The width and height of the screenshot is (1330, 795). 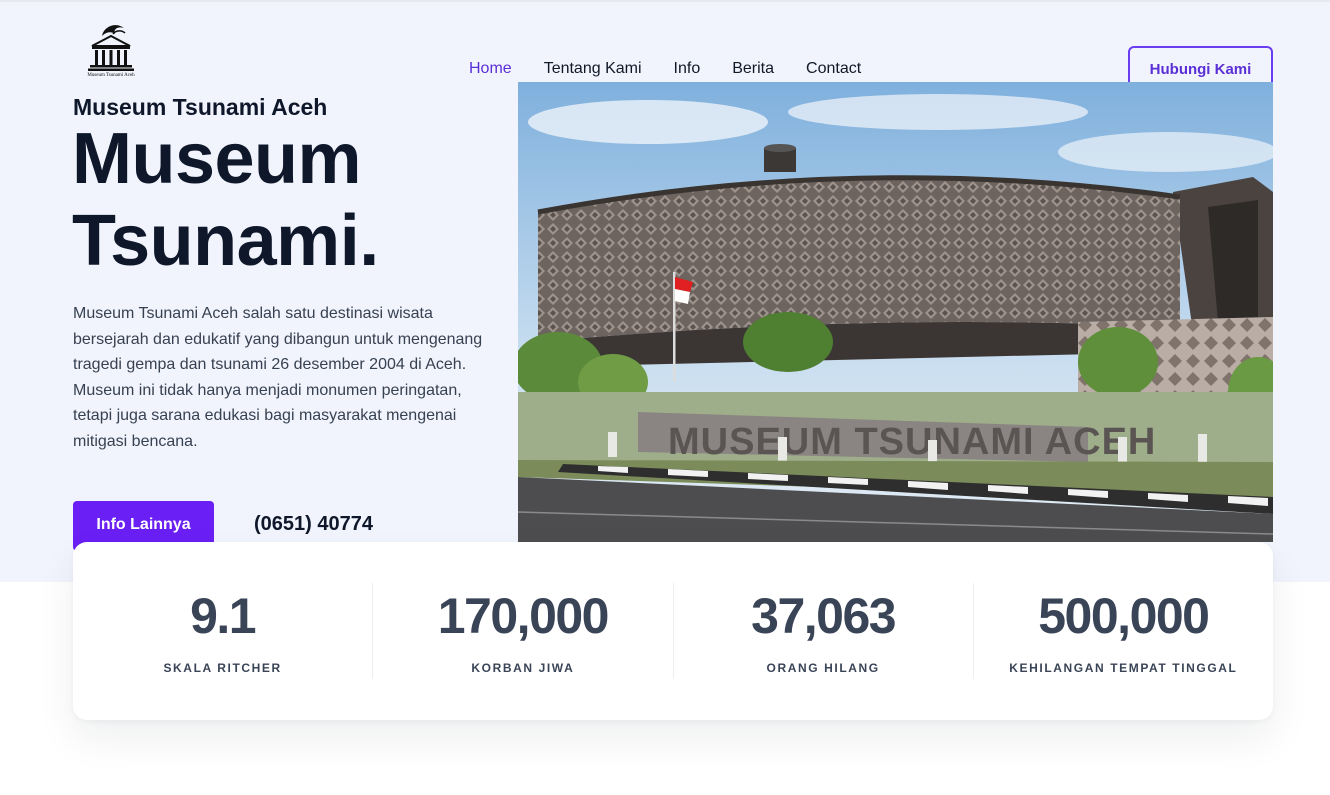 What do you see at coordinates (223, 616) in the screenshot?
I see `stat-value: 9.1` at bounding box center [223, 616].